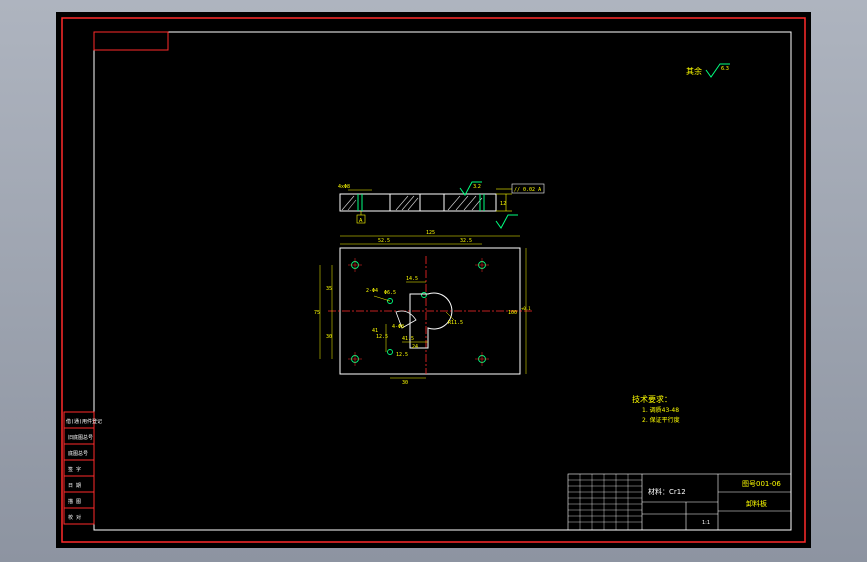 The height and width of the screenshot is (562, 867). Describe the element at coordinates (384, 241) in the screenshot. I see `dim-left: 52.5` at that location.